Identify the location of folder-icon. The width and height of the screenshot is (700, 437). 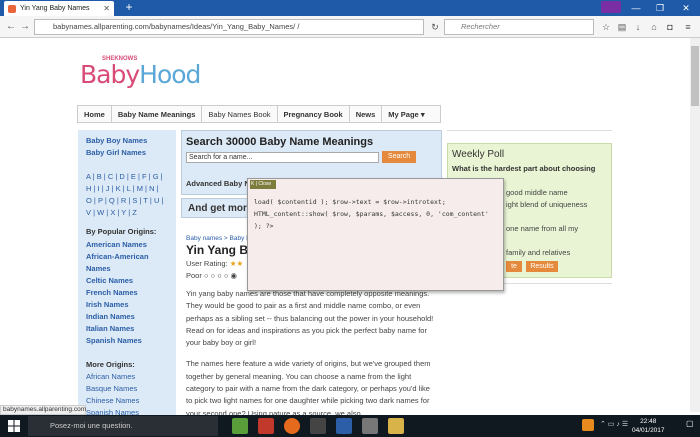
(396, 426).